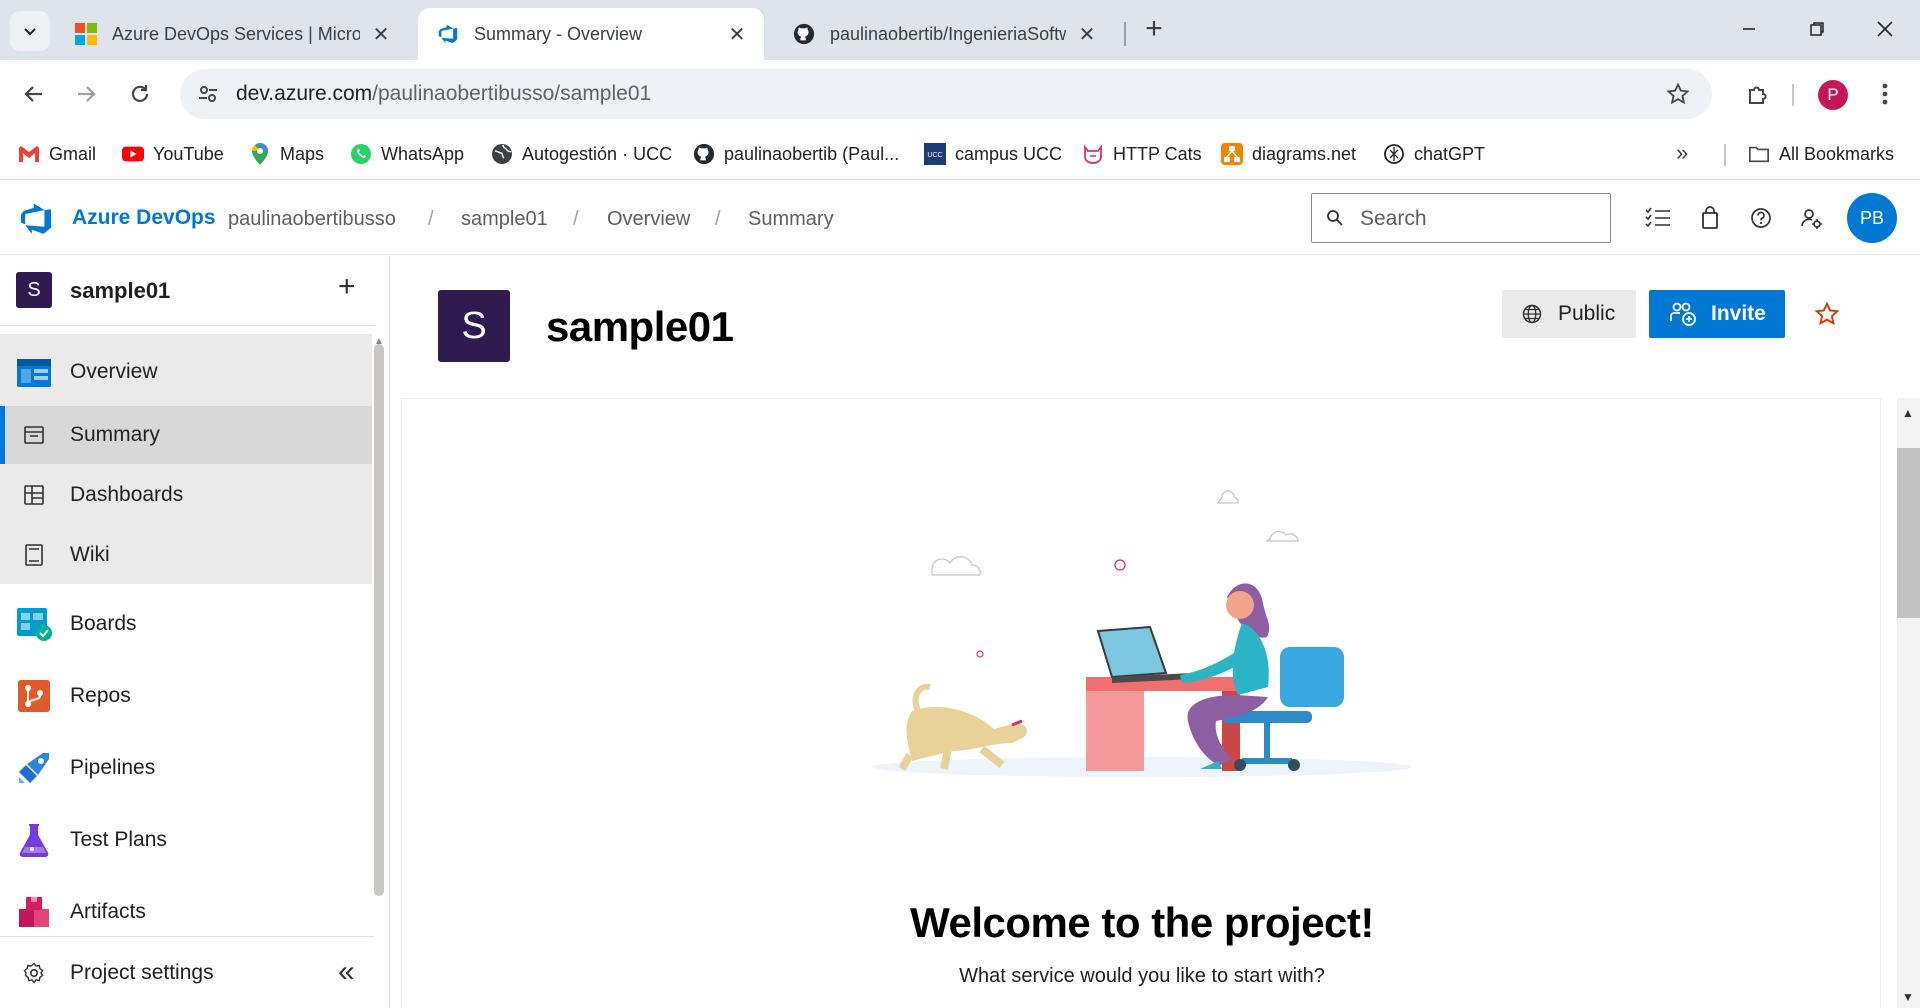 This screenshot has height=1008, width=1920. What do you see at coordinates (186, 912) in the screenshot?
I see `sidebar-item-artifacts: Artifacts` at bounding box center [186, 912].